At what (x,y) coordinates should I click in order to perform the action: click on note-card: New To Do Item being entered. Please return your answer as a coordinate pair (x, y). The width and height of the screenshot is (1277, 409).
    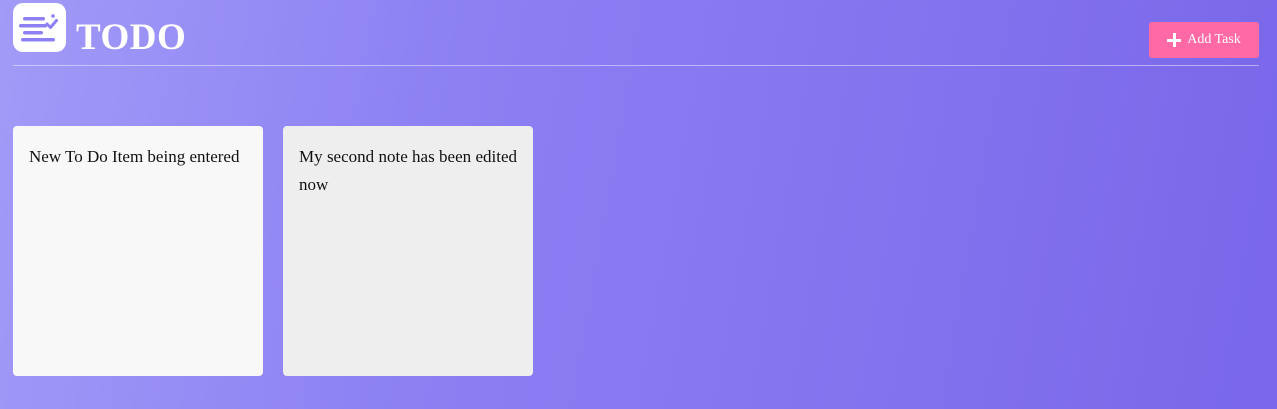
    Looking at the image, I should click on (138, 251).